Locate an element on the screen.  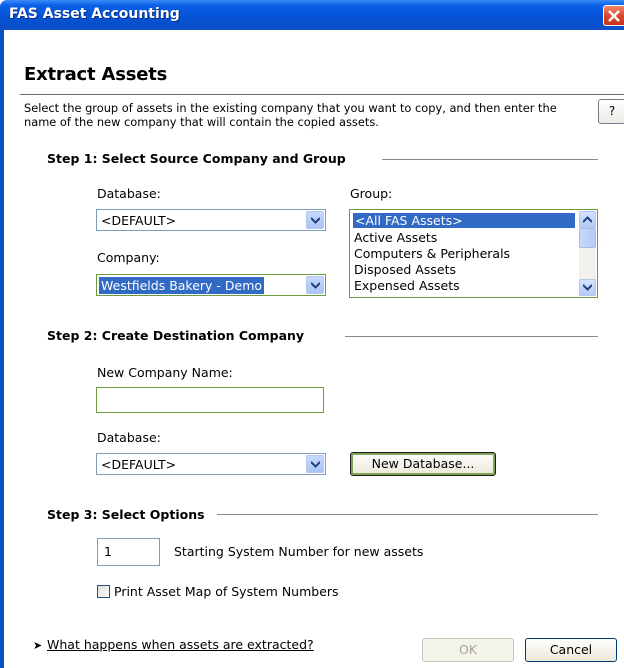
window-frame-left is located at coordinates (2, 349).